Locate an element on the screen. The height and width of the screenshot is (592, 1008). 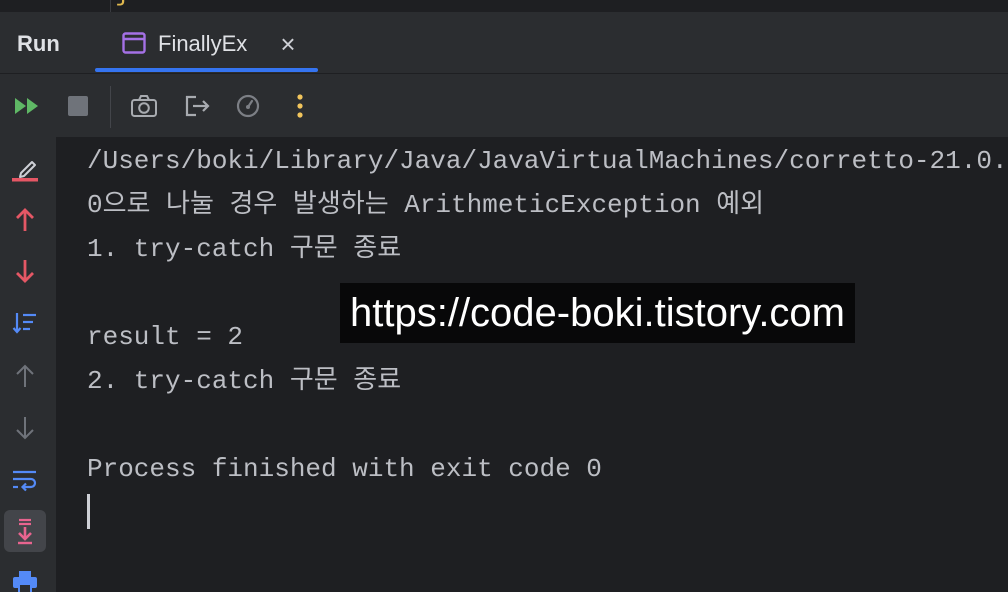
application-window-icon is located at coordinates (134, 43).